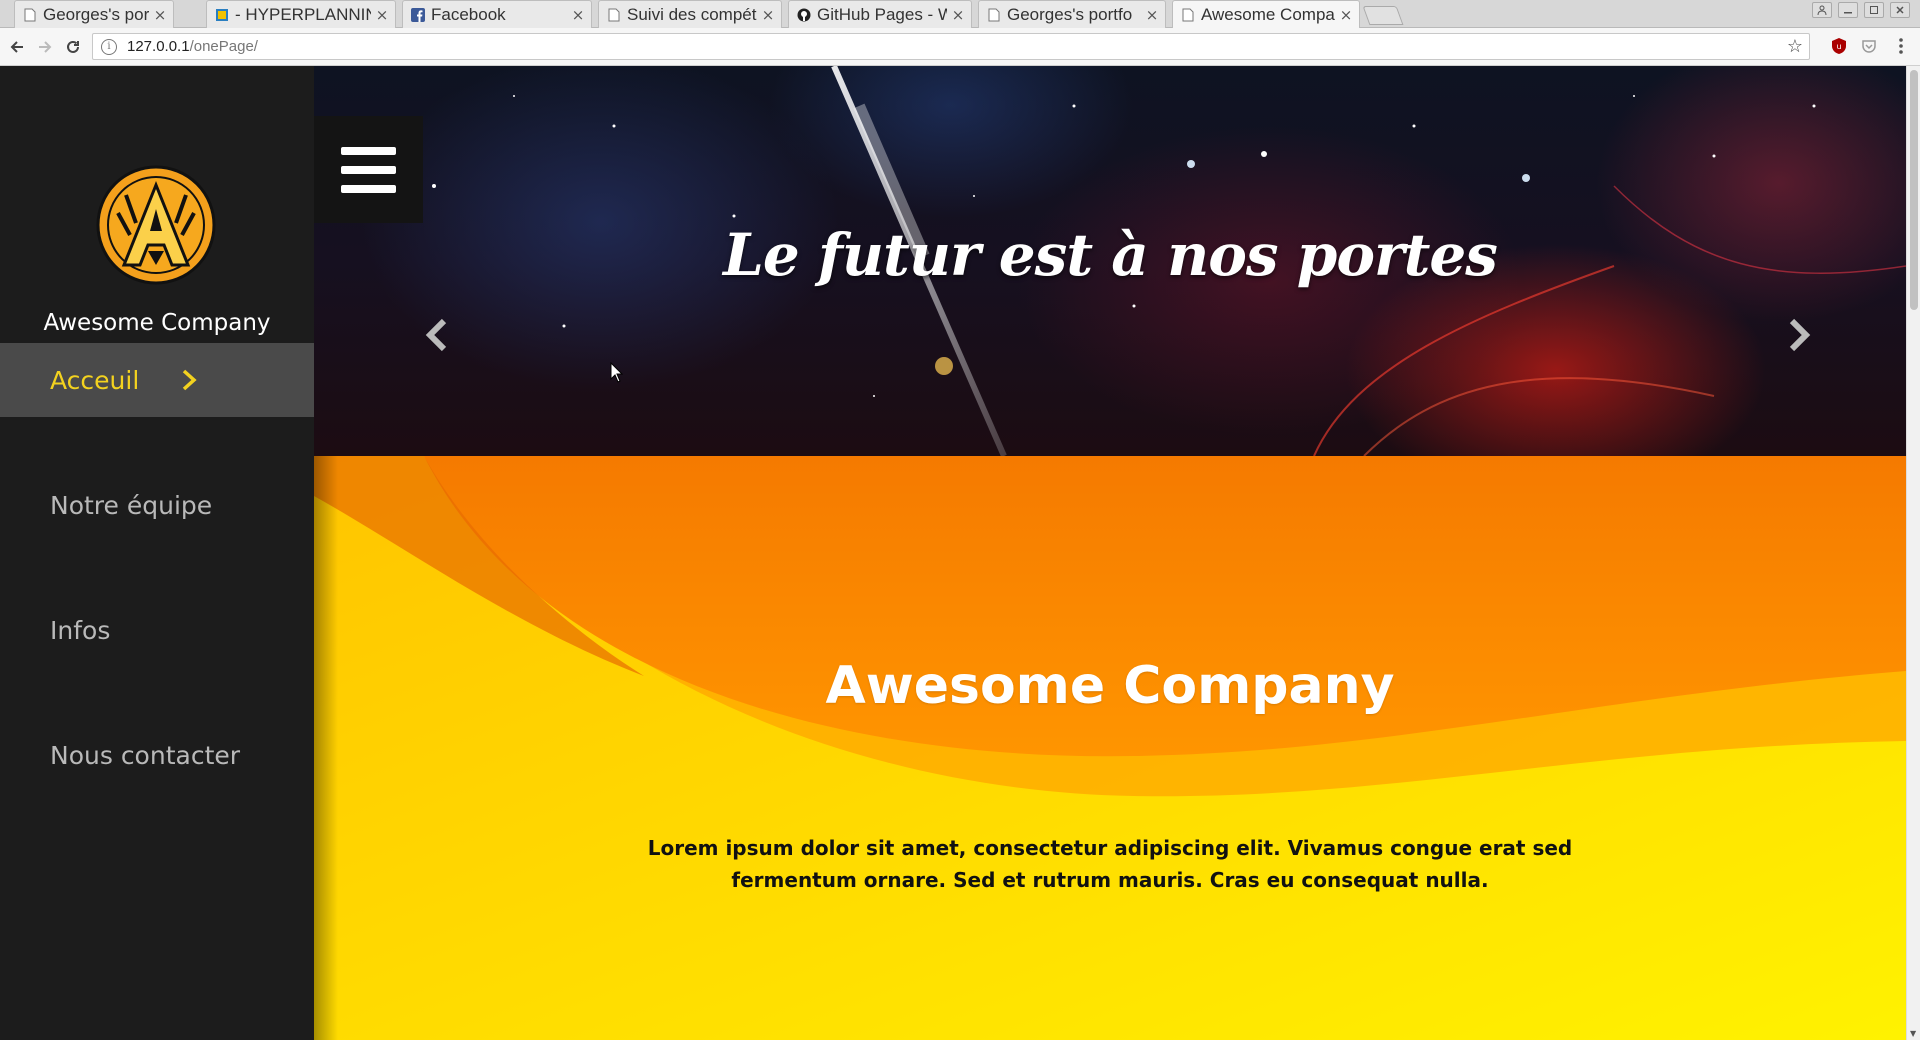 Image resolution: width=1920 pixels, height=1040 pixels. I want to click on browser-tab-6: Georges's portfo ×, so click(1072, 14).